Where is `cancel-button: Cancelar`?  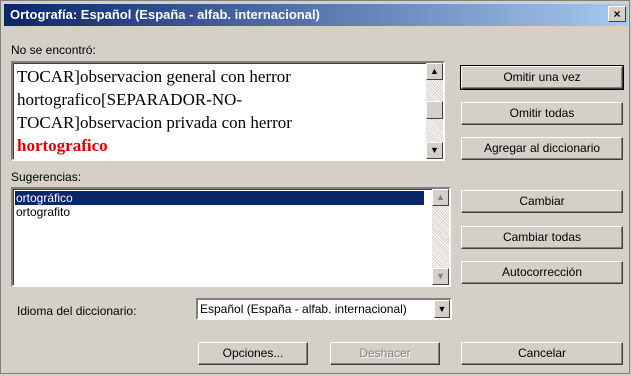 cancel-button: Cancelar is located at coordinates (542, 353).